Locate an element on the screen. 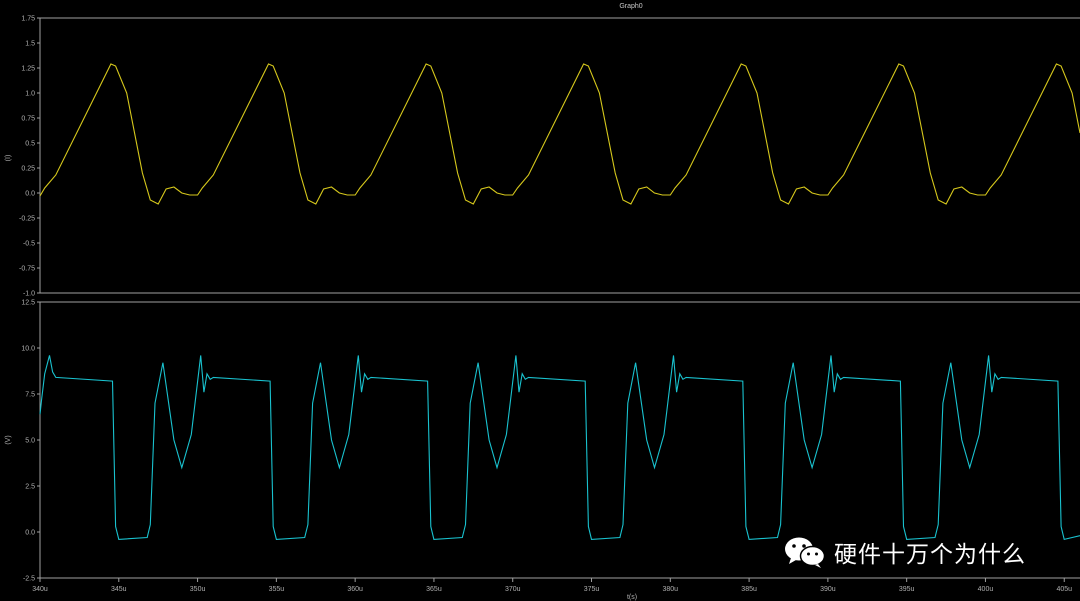 The height and width of the screenshot is (601, 1080). voltage-y-tick-label: -2.5 is located at coordinates (29, 579).